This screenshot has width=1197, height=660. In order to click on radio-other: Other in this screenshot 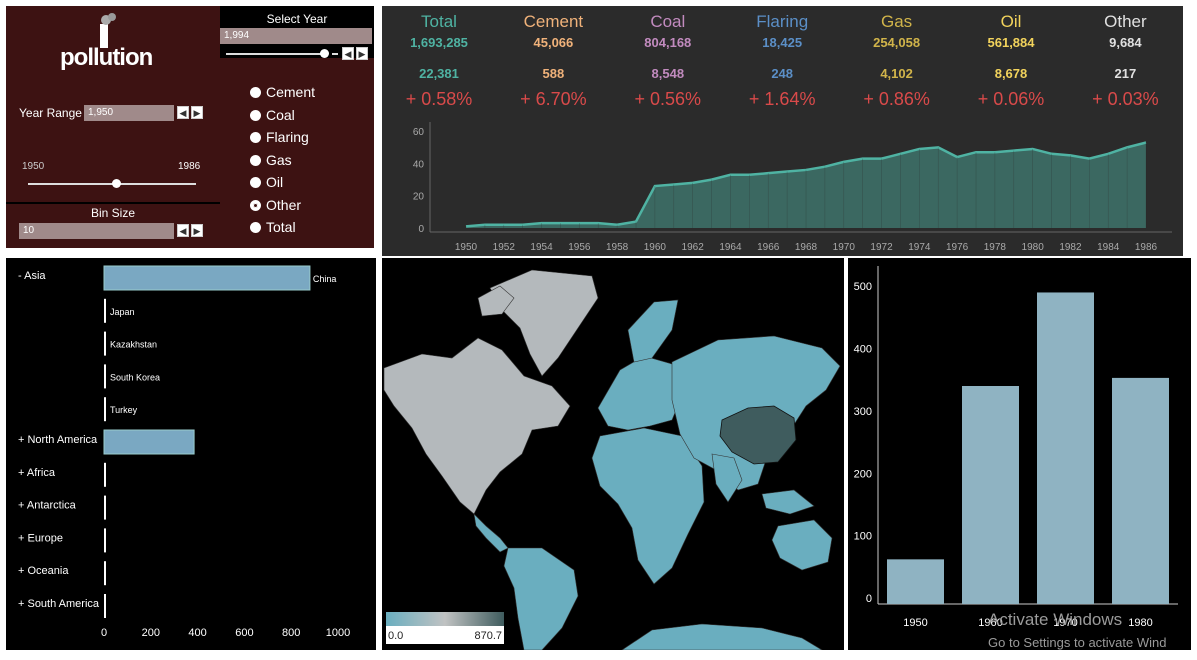, I will do `click(275, 205)`.